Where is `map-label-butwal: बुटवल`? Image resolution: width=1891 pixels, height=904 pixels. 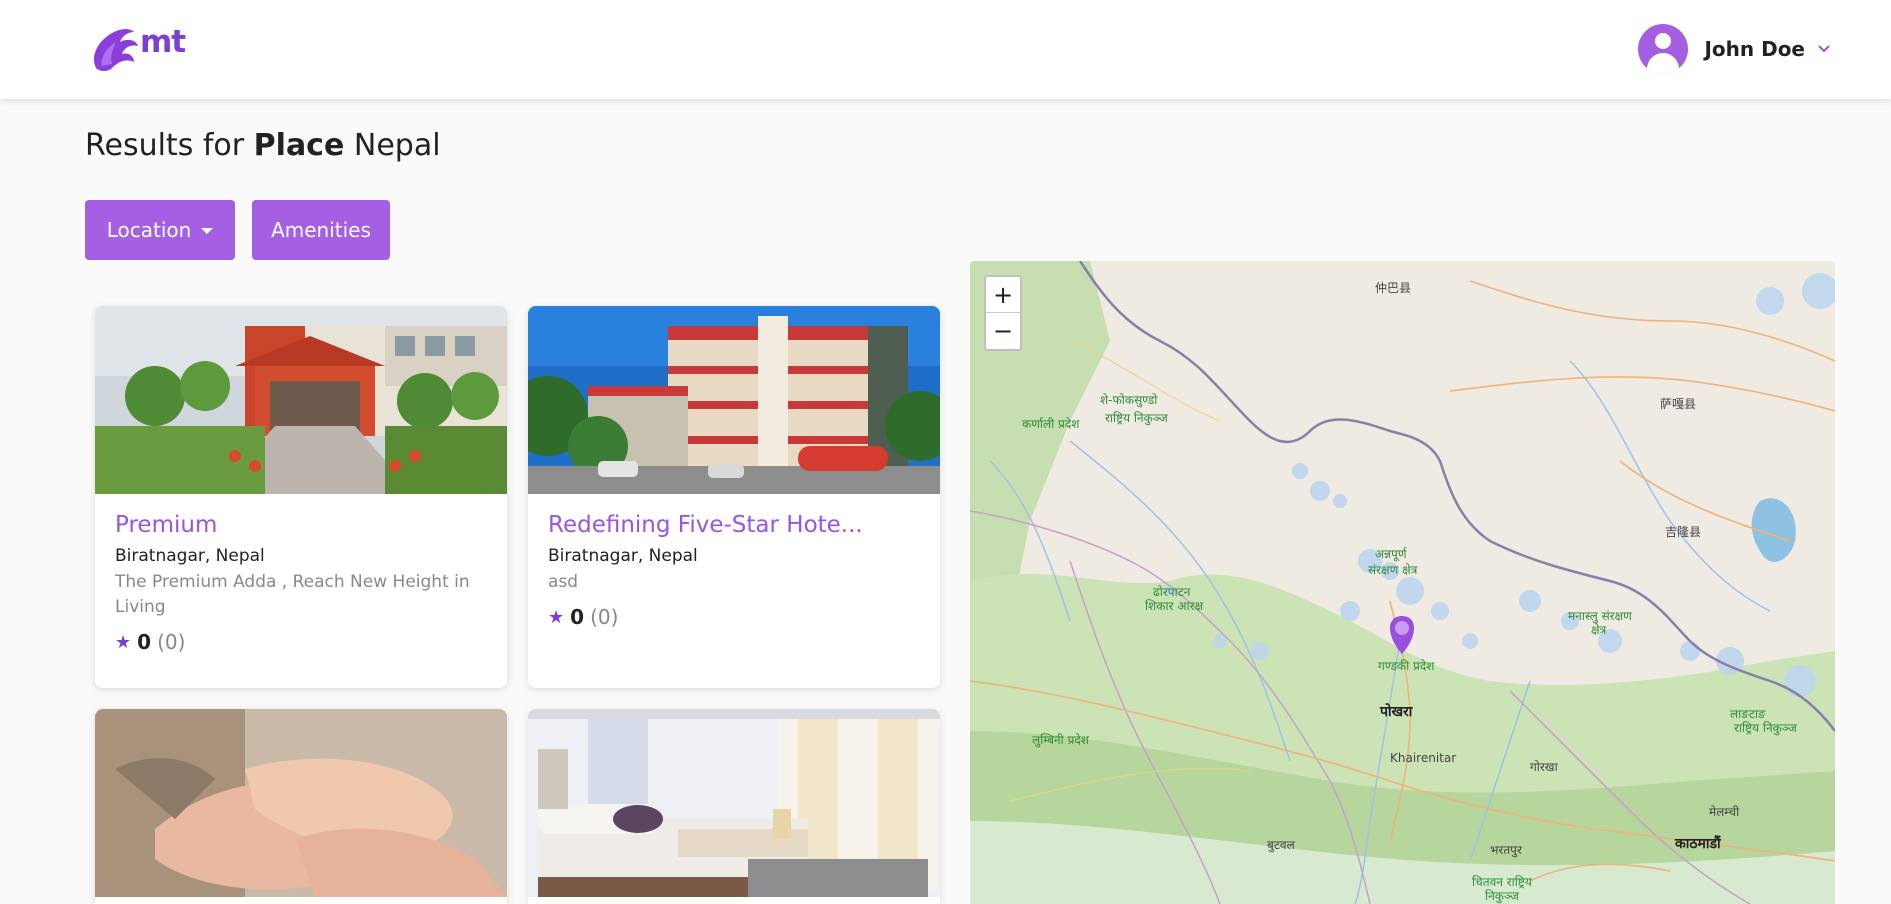 map-label-butwal: बुटवल is located at coordinates (1281, 845).